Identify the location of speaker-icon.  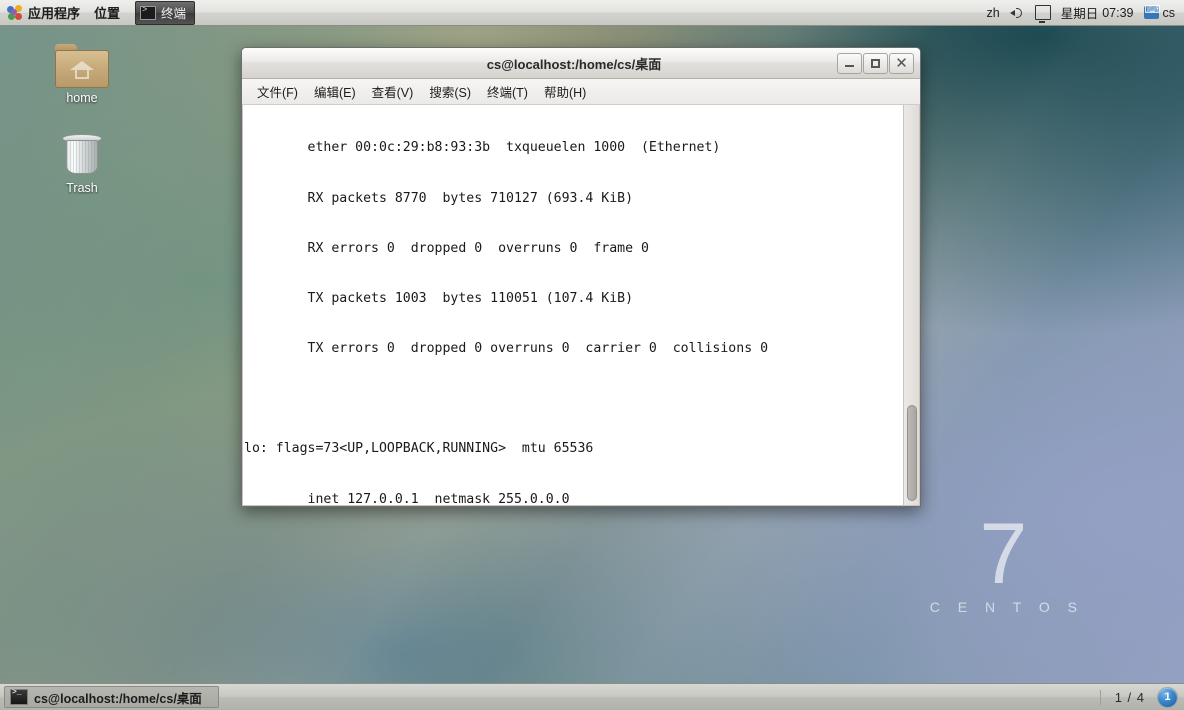
(1017, 13).